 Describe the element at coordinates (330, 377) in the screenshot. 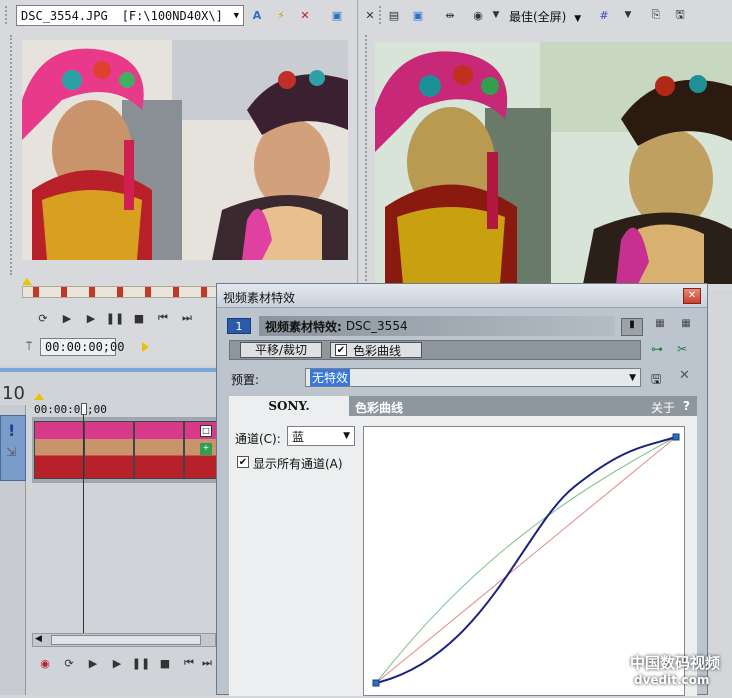

I see `preset-value: 无特效` at that location.